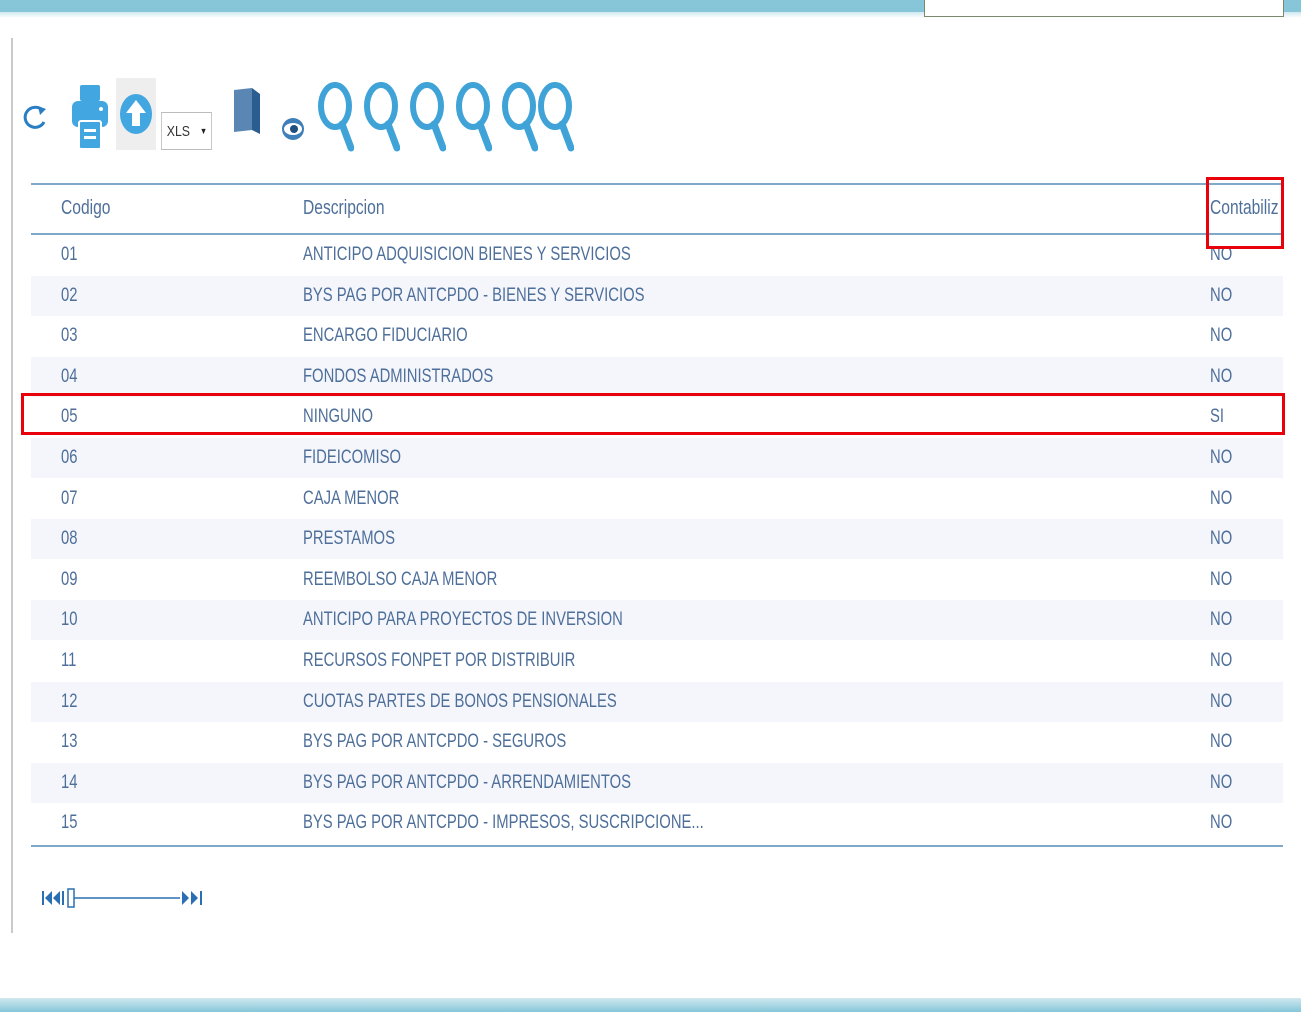 This screenshot has height=1012, width=1301. I want to click on toolbar: XLS ▼, so click(322, 123).